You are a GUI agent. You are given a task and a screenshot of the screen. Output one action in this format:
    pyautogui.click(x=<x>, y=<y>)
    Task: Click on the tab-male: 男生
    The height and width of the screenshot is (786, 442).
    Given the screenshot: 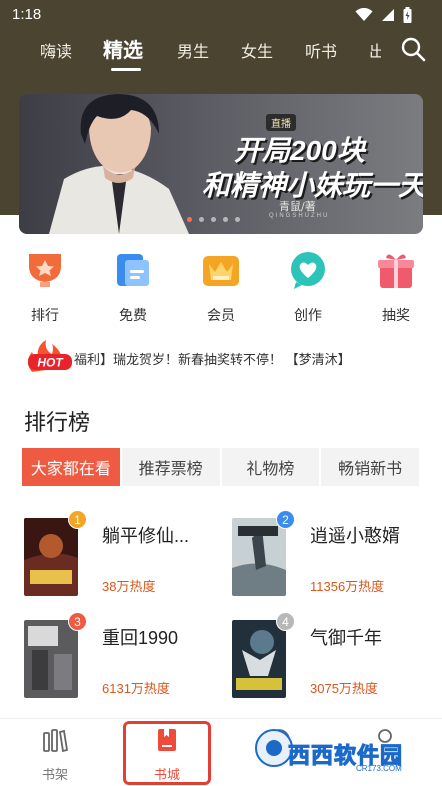 What is the action you would take?
    pyautogui.click(x=193, y=50)
    